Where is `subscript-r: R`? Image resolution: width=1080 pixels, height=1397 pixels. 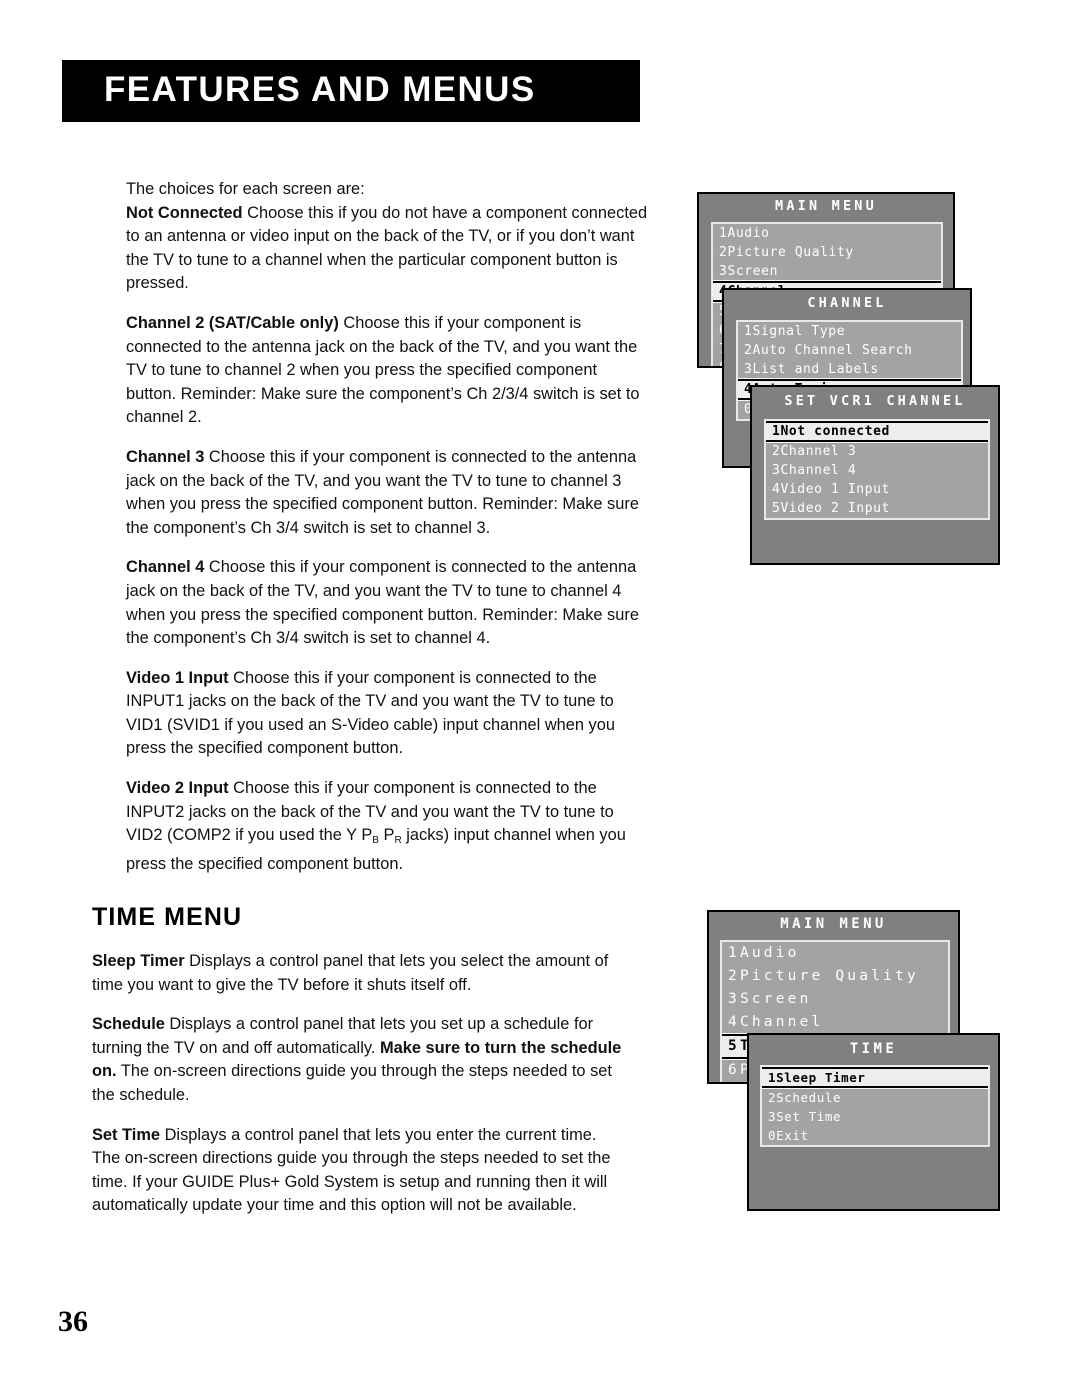
subscript-r: R is located at coordinates (398, 841).